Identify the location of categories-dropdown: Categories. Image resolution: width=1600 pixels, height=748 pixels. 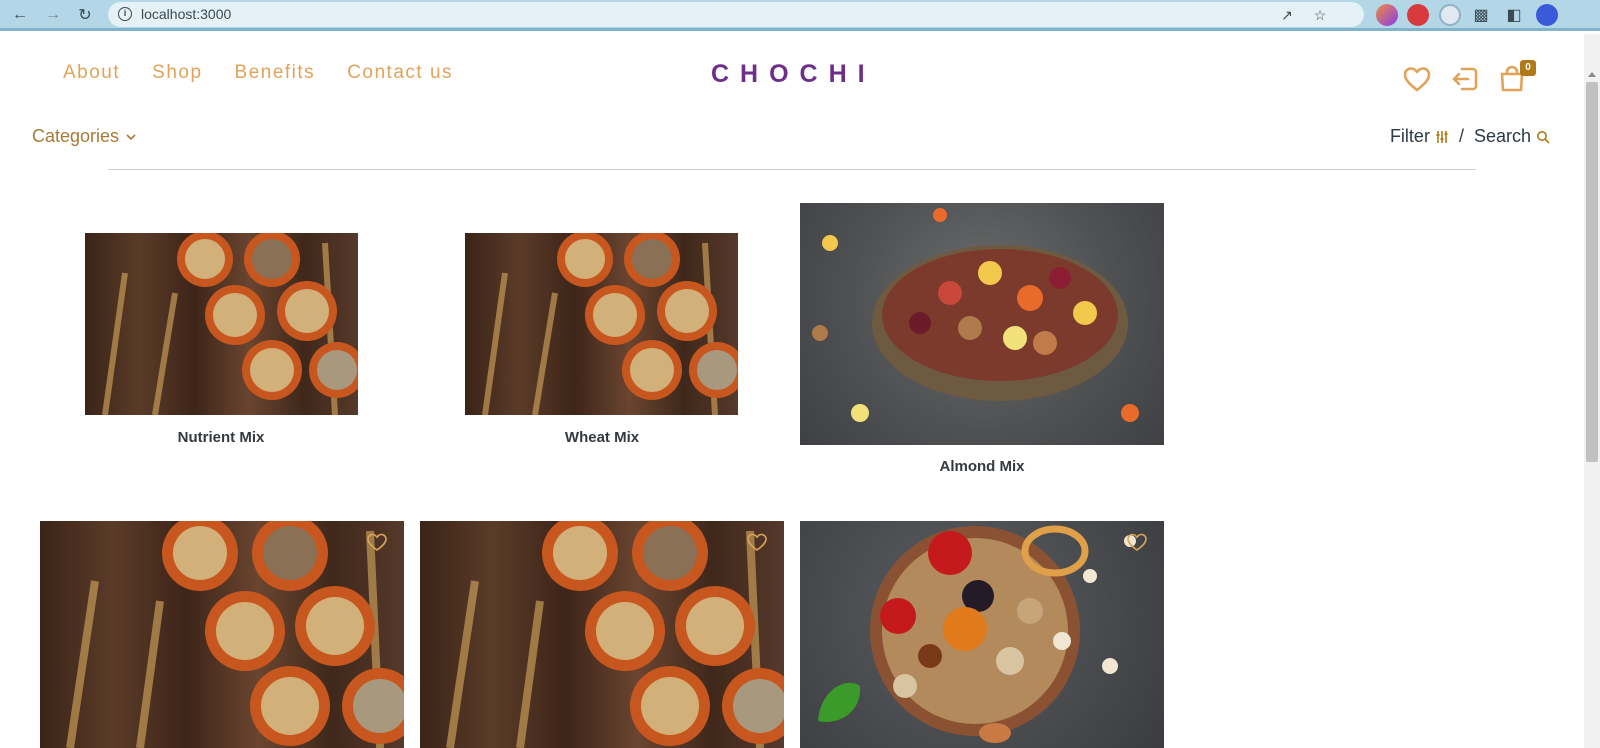
(84, 136).